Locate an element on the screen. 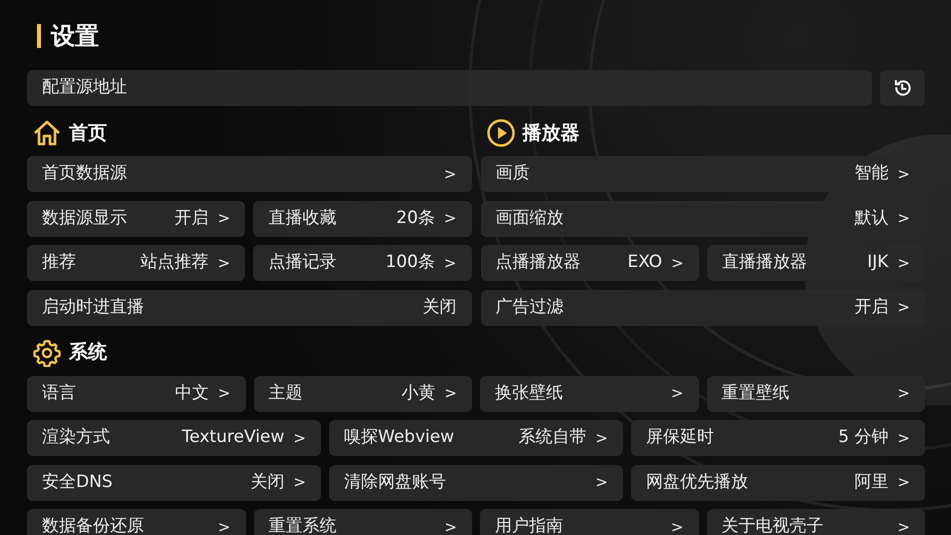  setting-value: 站点推荐 is located at coordinates (174, 262).